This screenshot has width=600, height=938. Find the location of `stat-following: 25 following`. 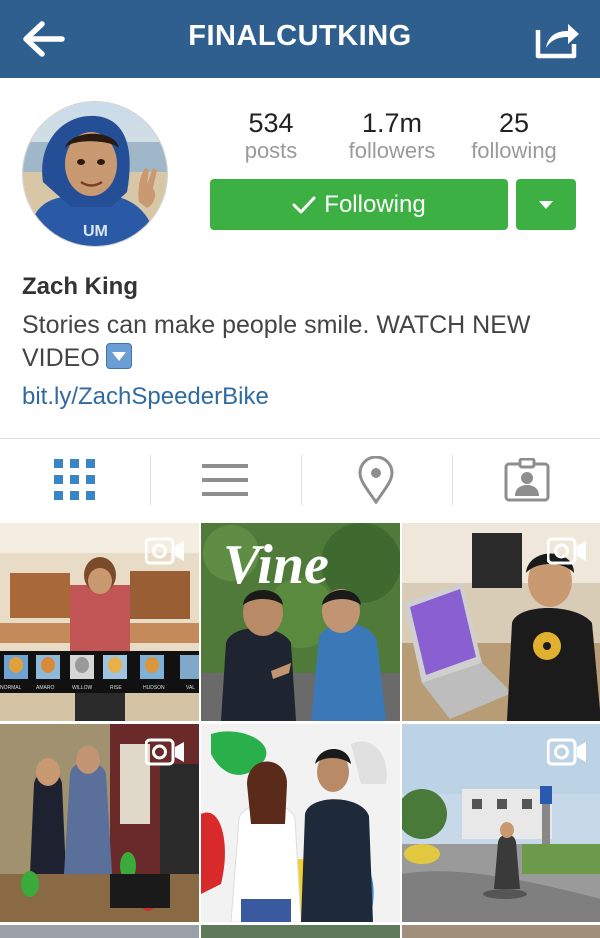

stat-following: 25 following is located at coordinates (514, 136).